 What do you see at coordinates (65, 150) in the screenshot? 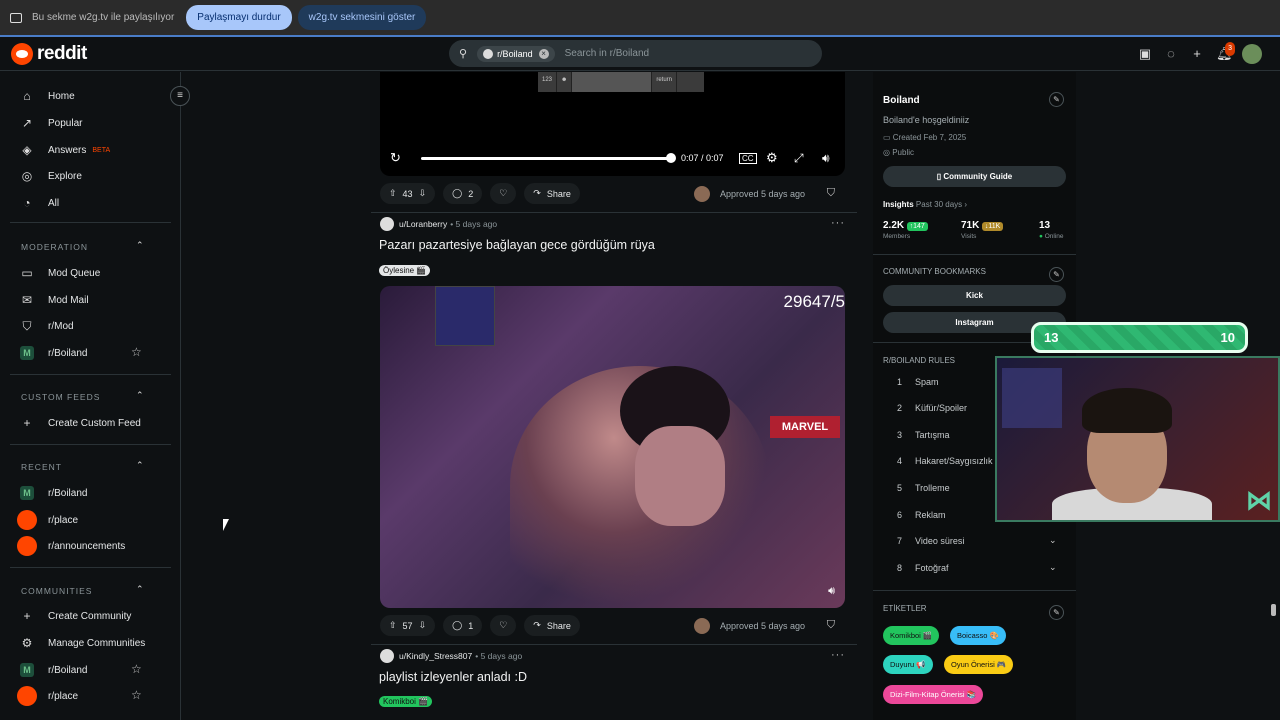
I see `nav-answers: ◈ Answers BETA` at bounding box center [65, 150].